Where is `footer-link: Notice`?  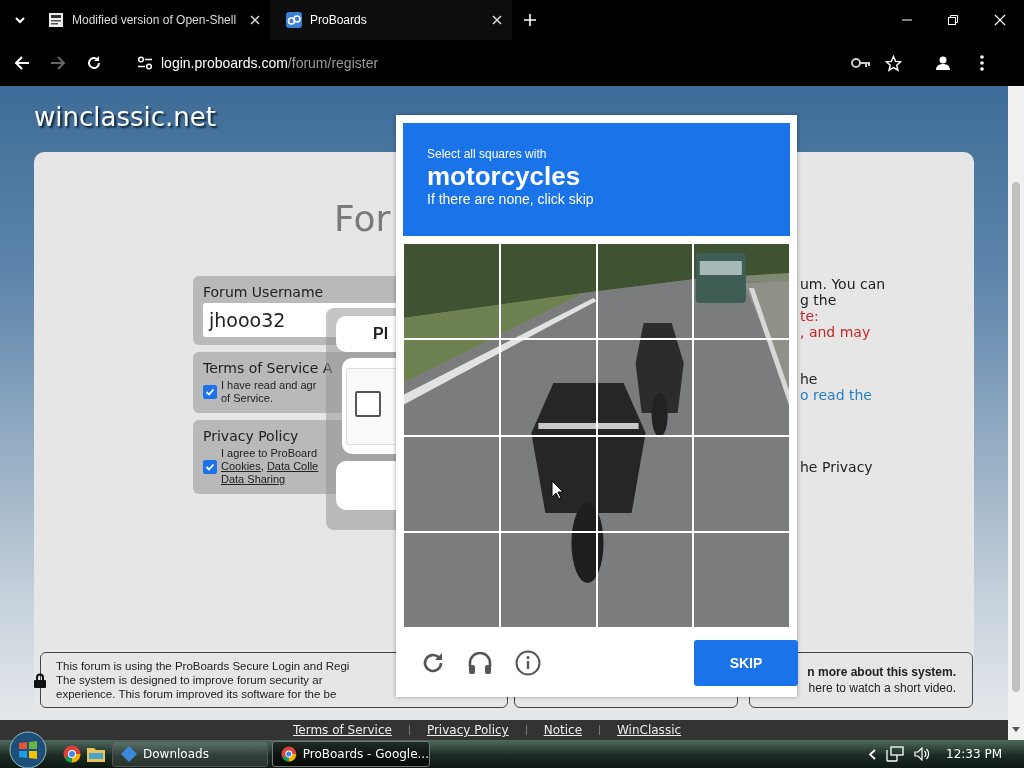 footer-link: Notice is located at coordinates (562, 730).